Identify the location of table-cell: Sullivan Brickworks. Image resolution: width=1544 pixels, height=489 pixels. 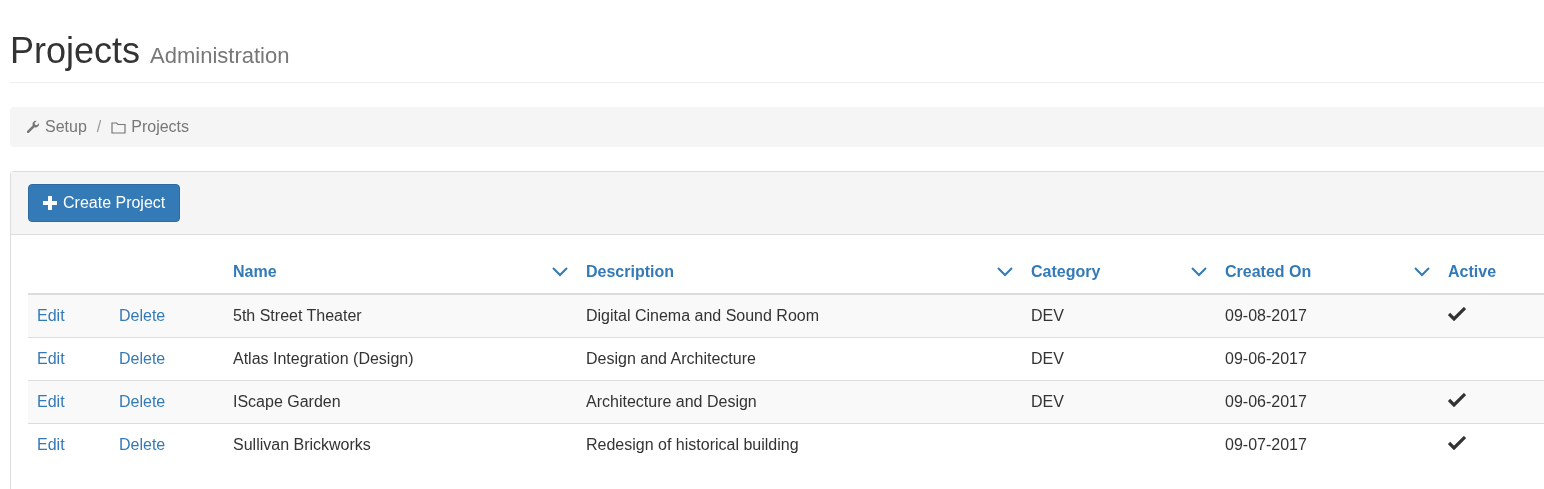
(302, 444).